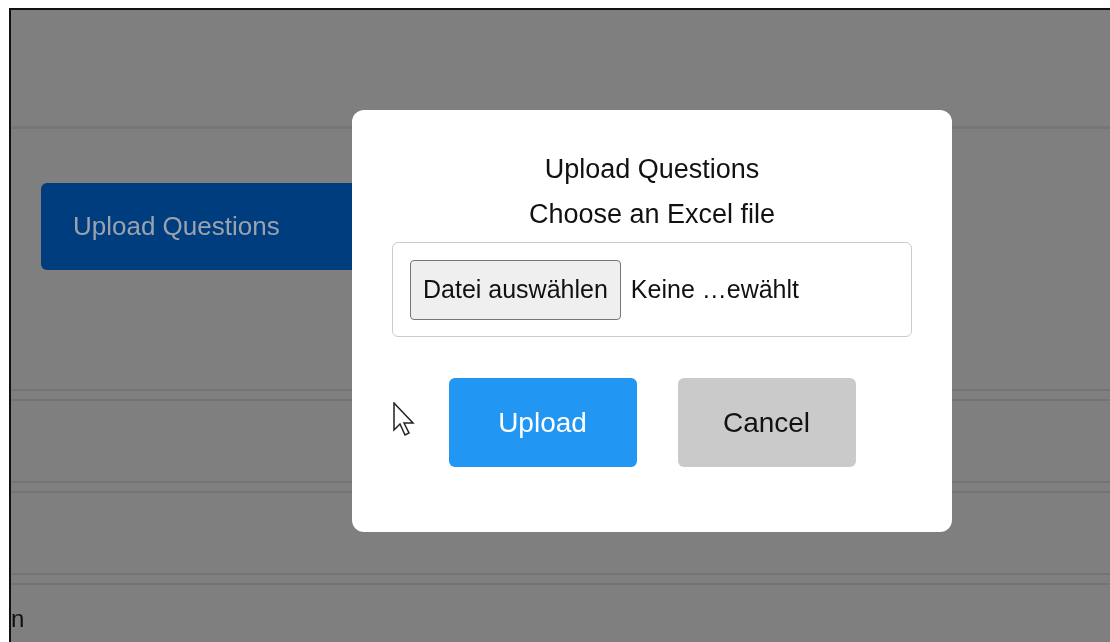 The height and width of the screenshot is (642, 1110). I want to click on cut-off-text: n, so click(18, 618).